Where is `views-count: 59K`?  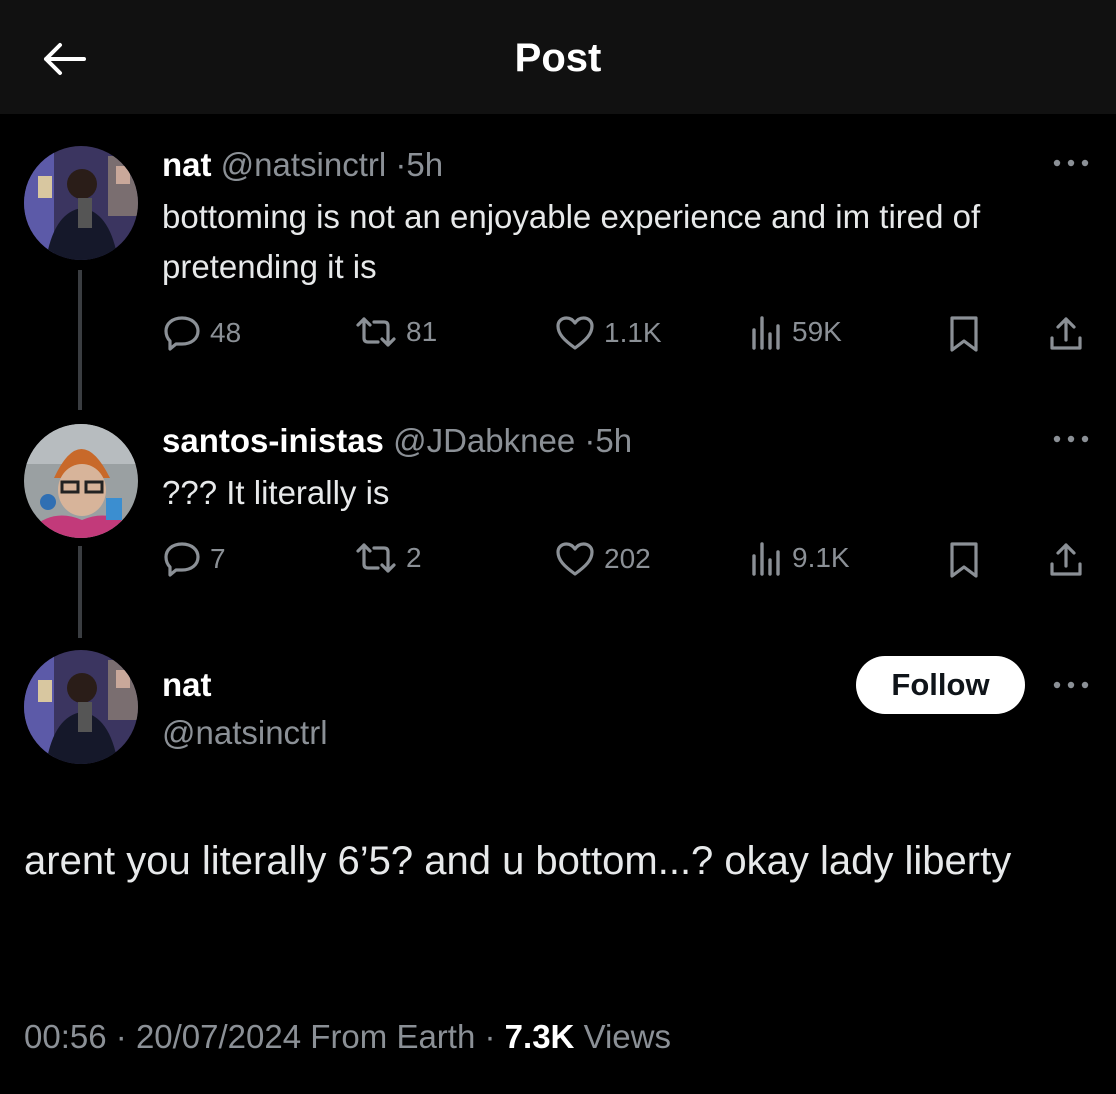
views-count: 59K is located at coordinates (817, 331).